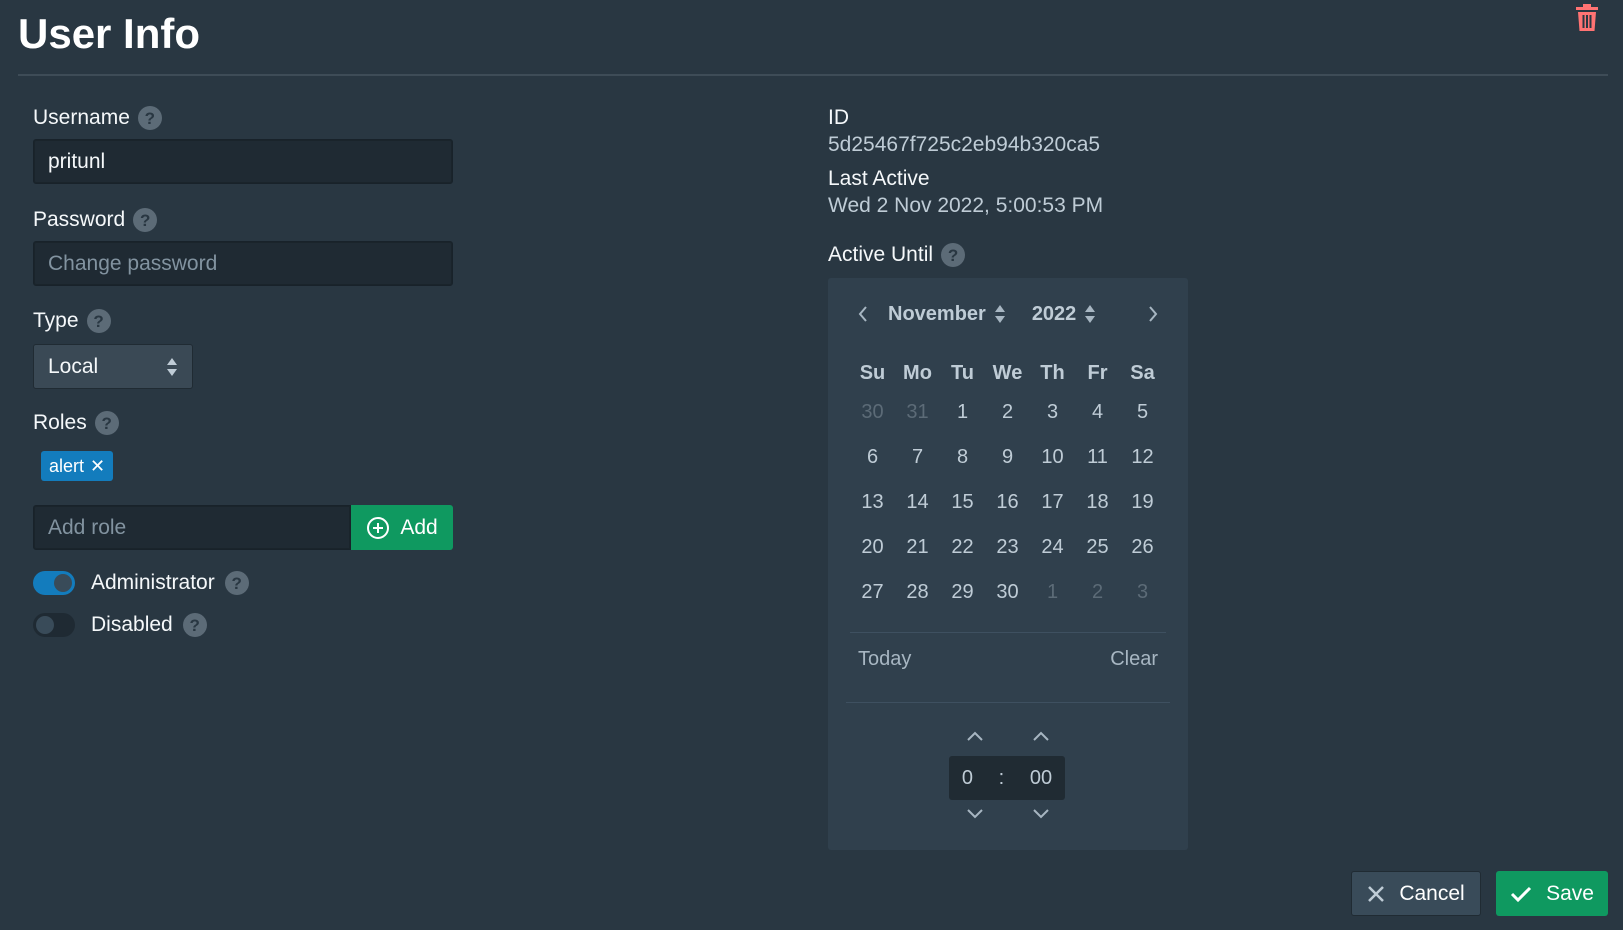 This screenshot has height=930, width=1623. Describe the element at coordinates (378, 527) in the screenshot. I see `plus-circle-icon` at that location.